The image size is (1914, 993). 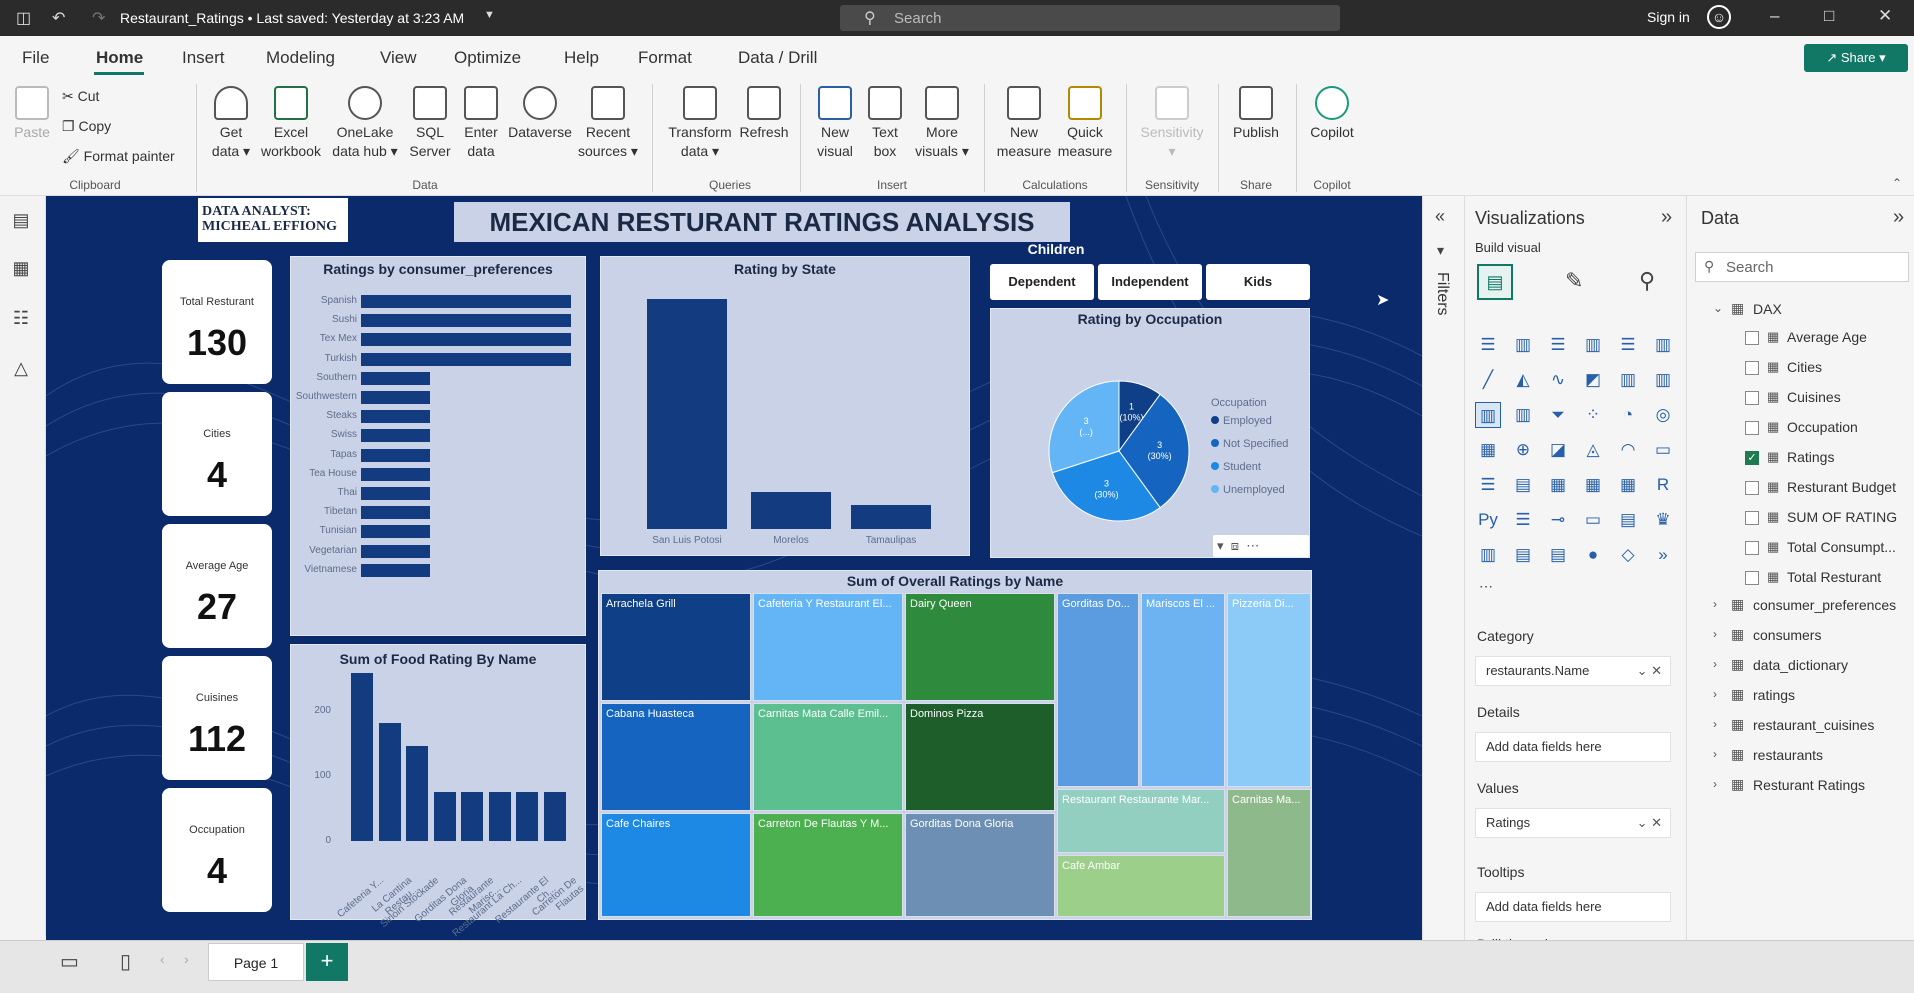 I want to click on details-well: Add data fields here, so click(x=1573, y=747).